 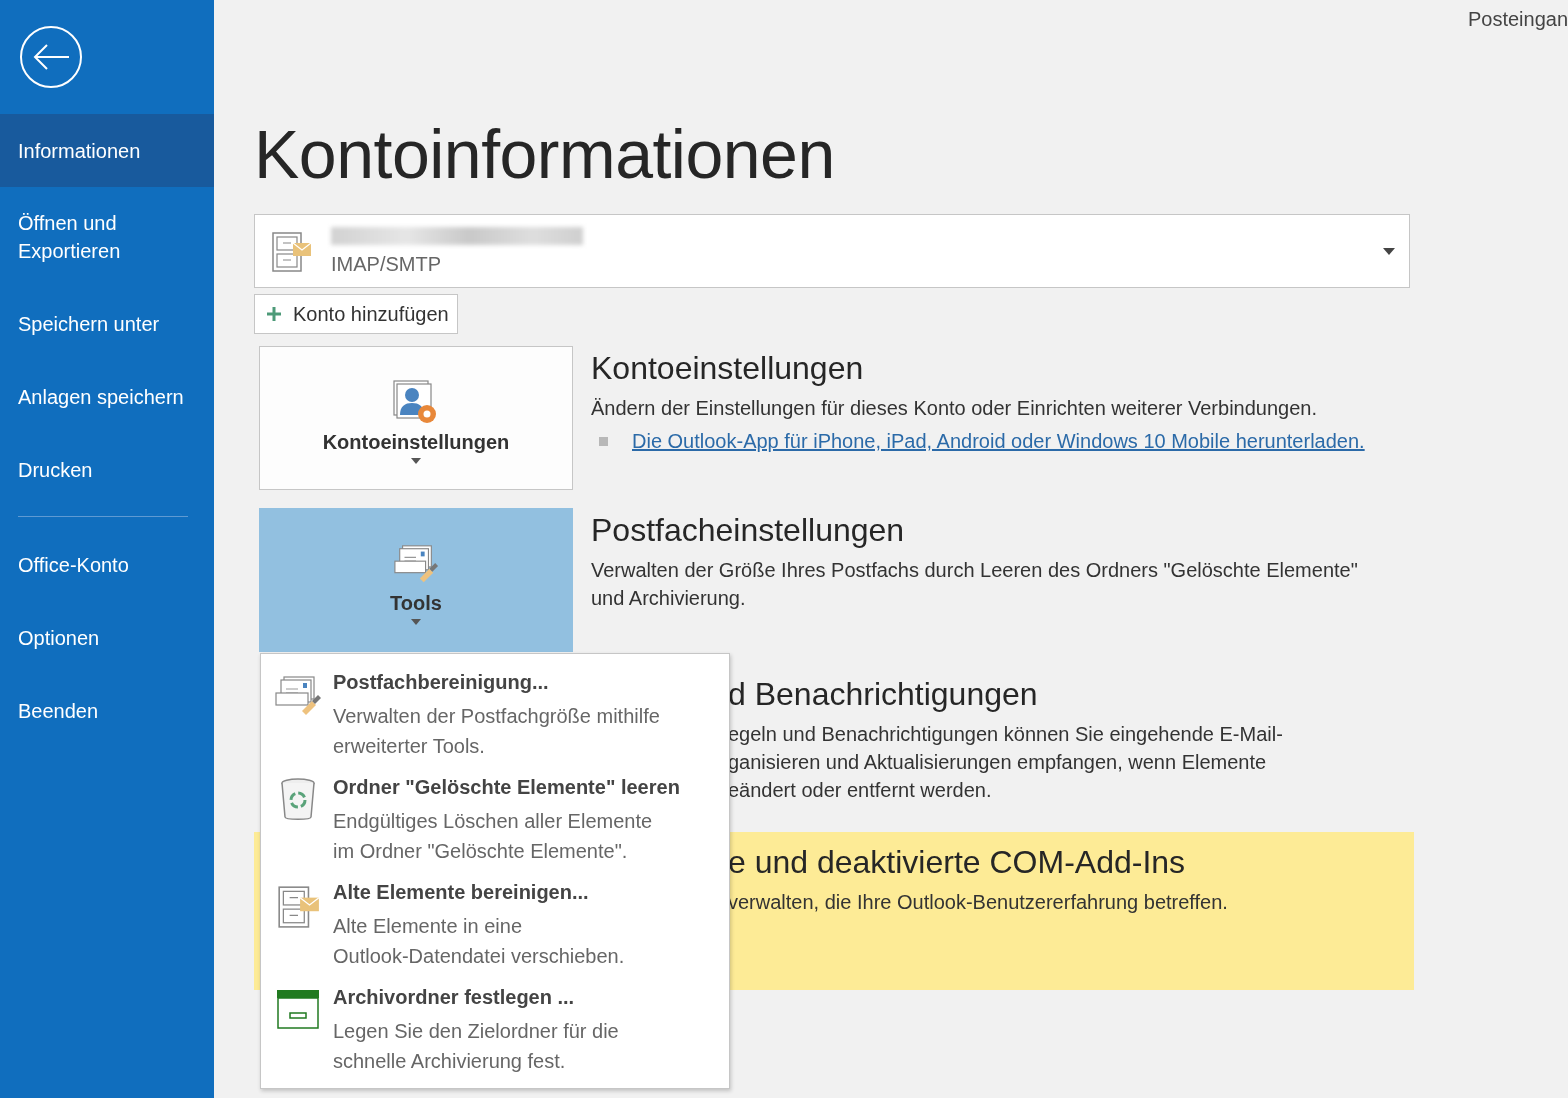 I want to click on sidebar-item: Drucken, so click(x=107, y=469).